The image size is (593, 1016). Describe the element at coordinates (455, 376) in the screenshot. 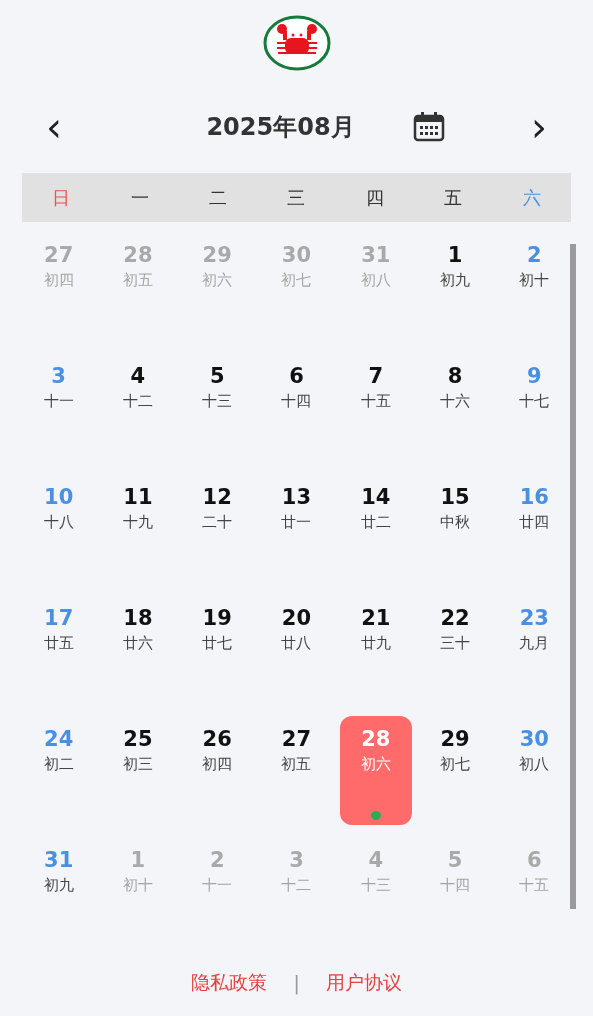

I see `day-number: 8` at that location.